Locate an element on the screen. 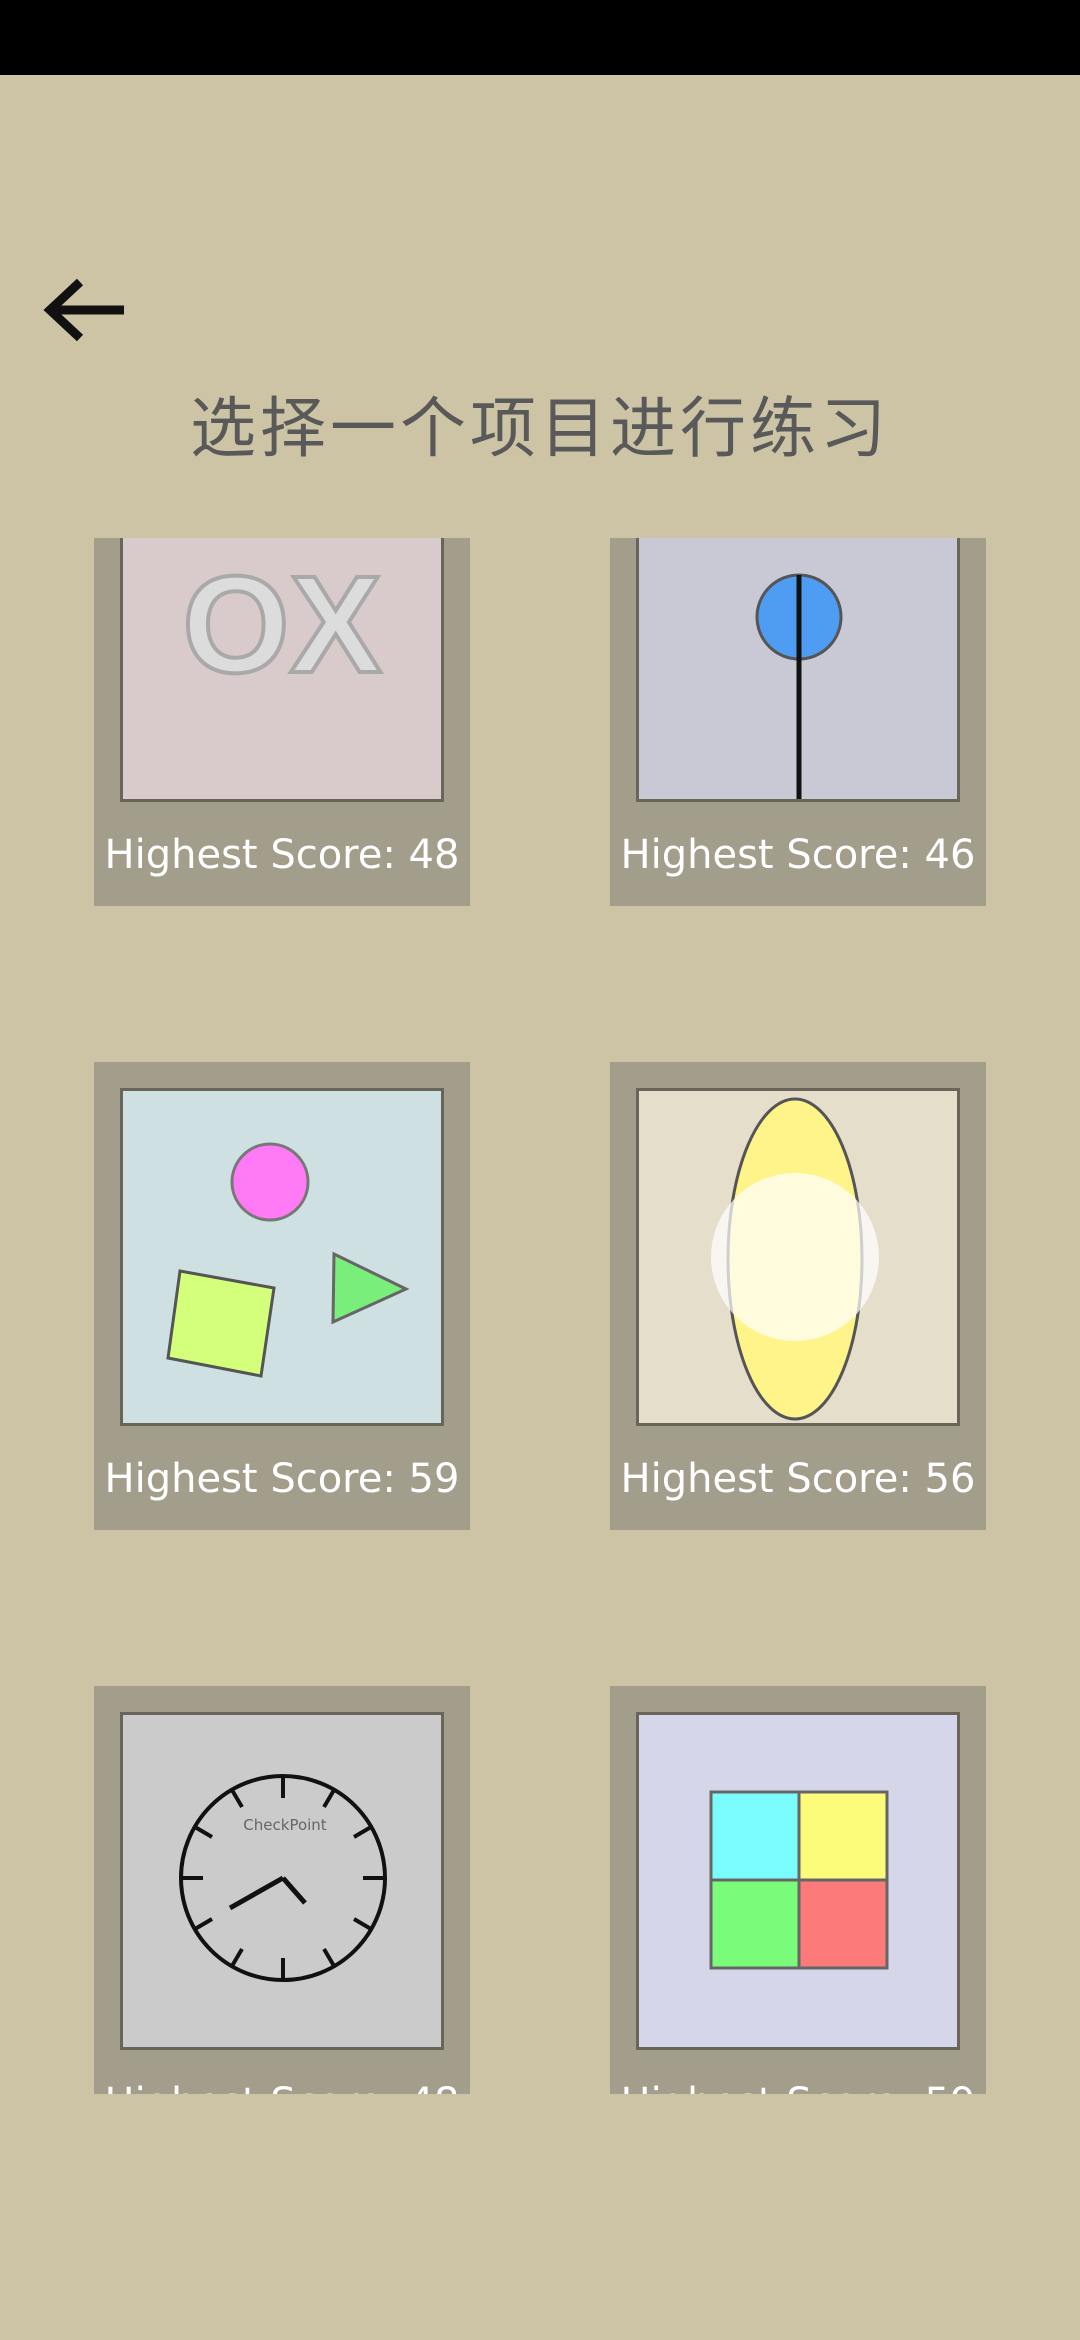 Image resolution: width=1080 pixels, height=2340 pixels. exercise-card-ox: OX Highest Score: 48 is located at coordinates (282, 722).